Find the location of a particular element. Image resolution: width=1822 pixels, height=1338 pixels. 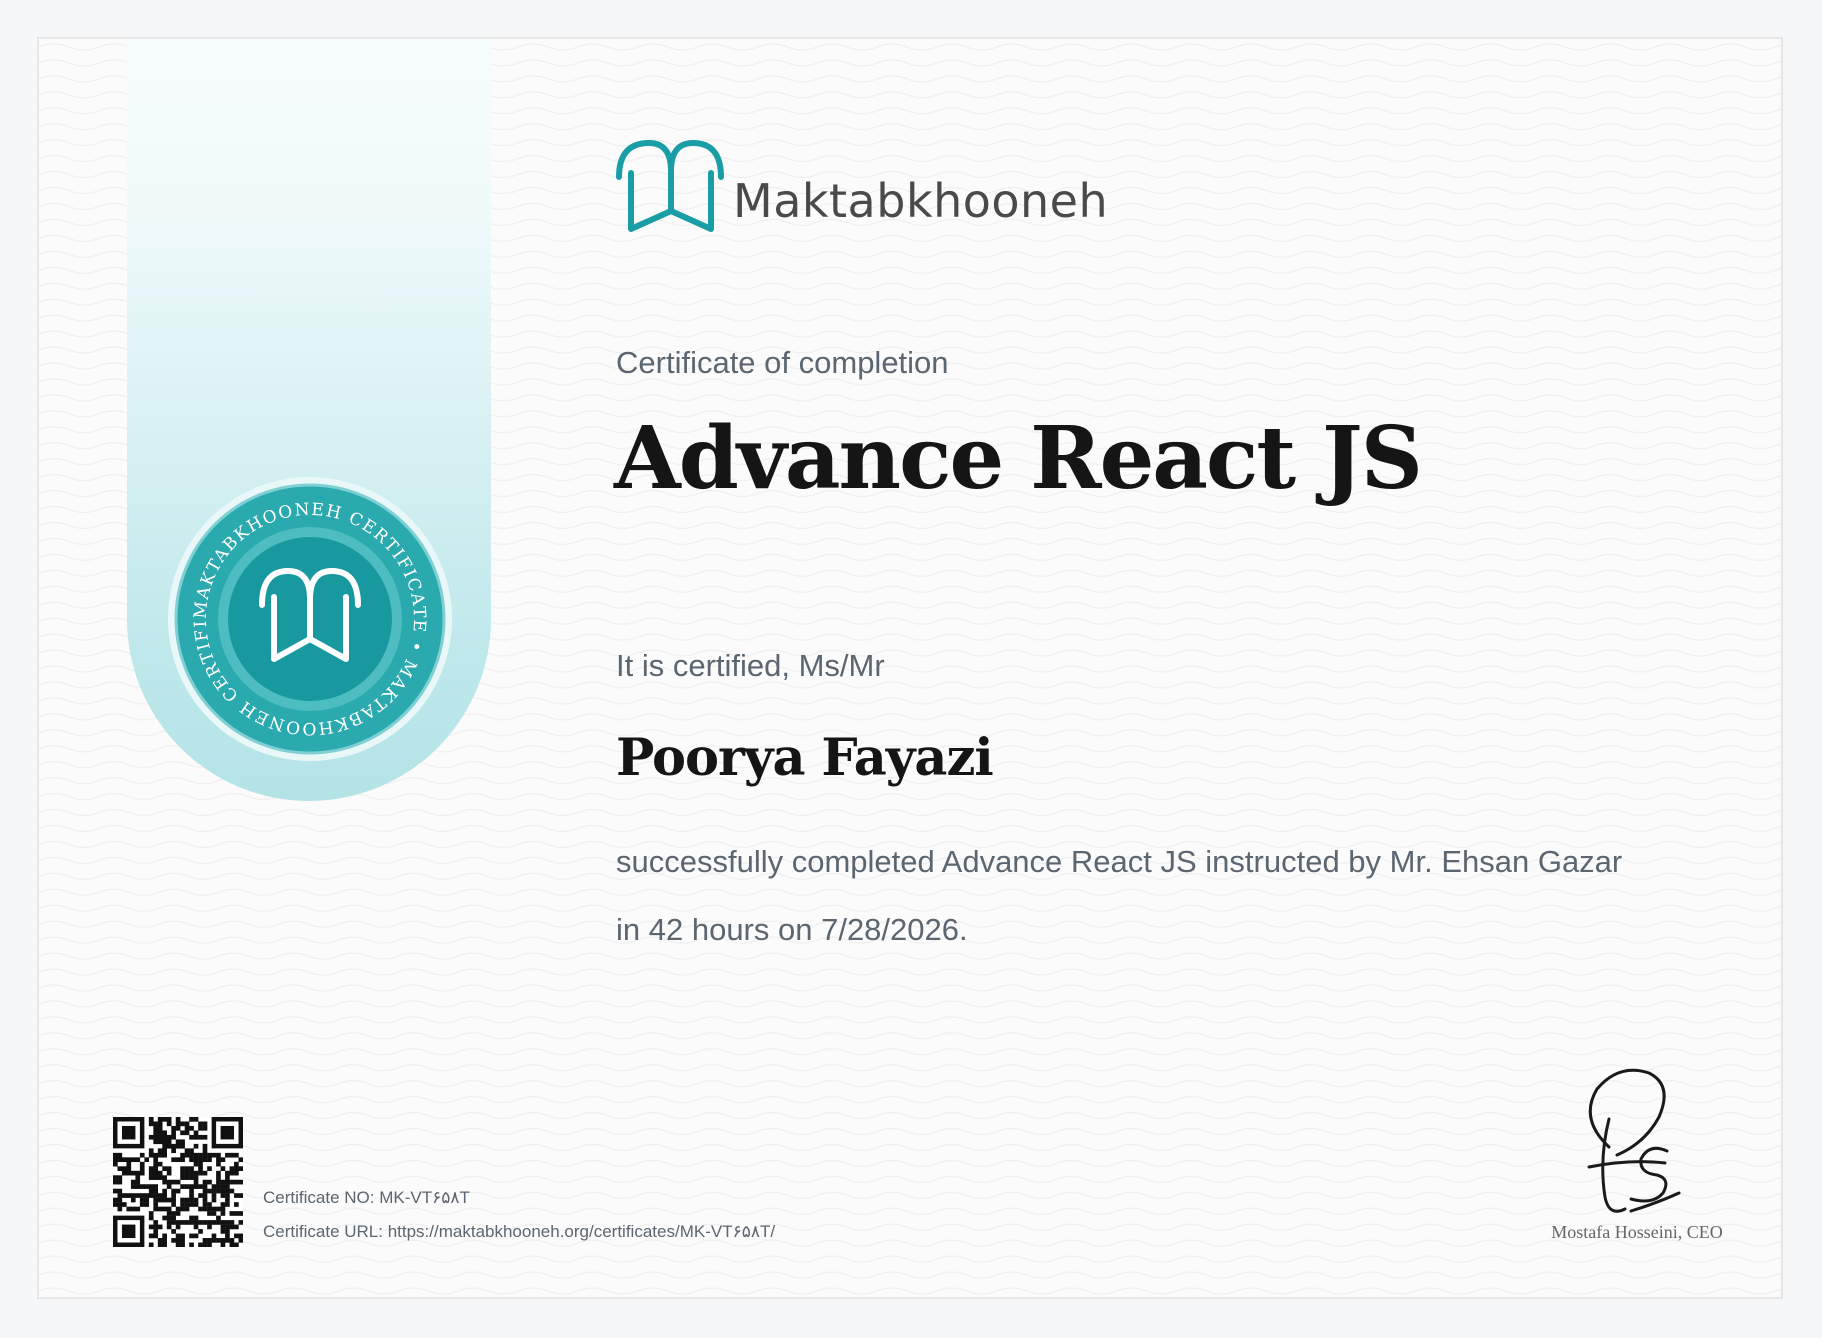

qr-code-icon is located at coordinates (178, 1182).